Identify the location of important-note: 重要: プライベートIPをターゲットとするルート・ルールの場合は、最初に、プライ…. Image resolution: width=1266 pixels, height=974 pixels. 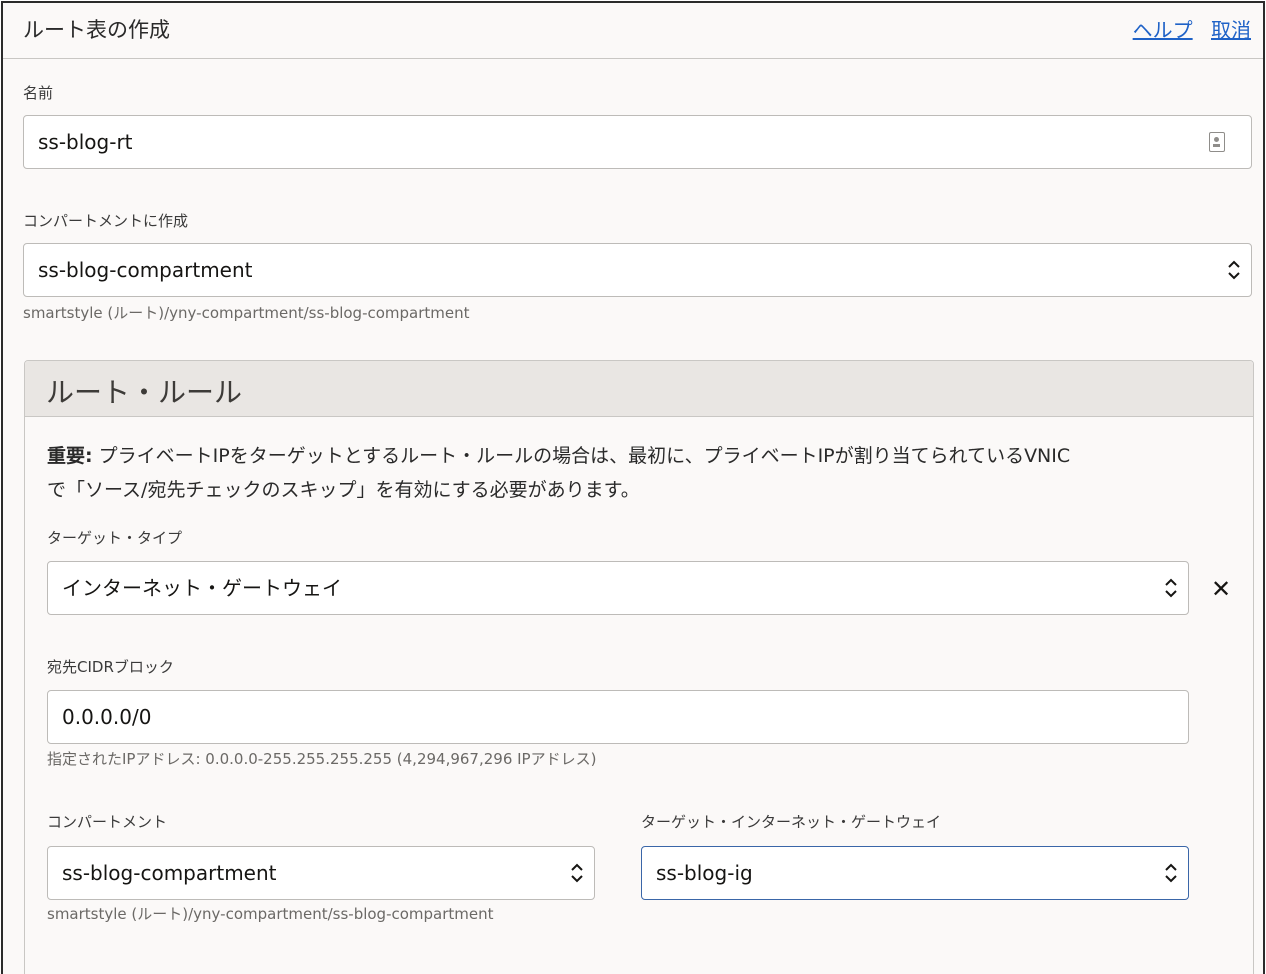
(637, 473).